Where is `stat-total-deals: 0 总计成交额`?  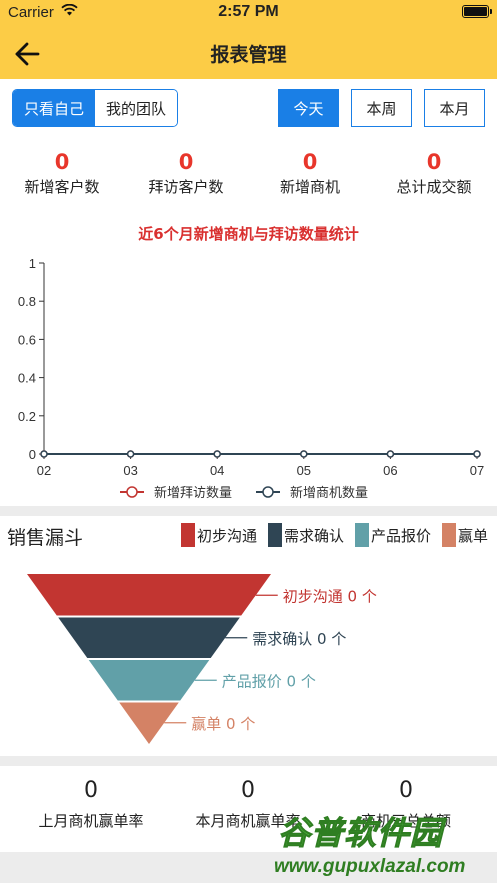 stat-total-deals: 0 总计成交额 is located at coordinates (434, 173).